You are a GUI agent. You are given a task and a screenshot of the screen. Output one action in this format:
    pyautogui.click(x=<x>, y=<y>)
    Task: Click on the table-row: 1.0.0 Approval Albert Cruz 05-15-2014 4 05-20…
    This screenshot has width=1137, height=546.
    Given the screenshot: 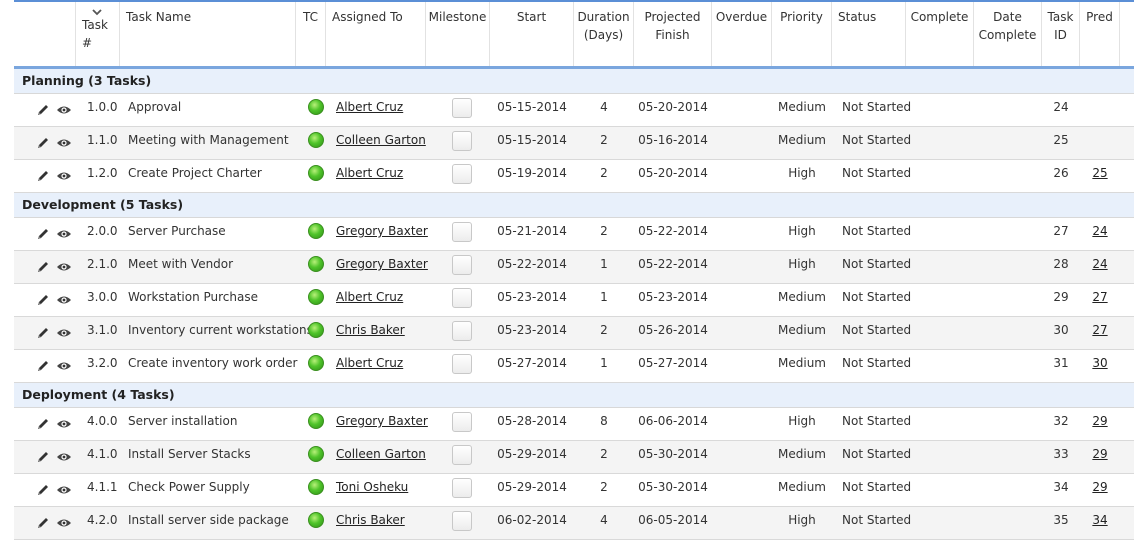 What is the action you would take?
    pyautogui.click(x=574, y=110)
    